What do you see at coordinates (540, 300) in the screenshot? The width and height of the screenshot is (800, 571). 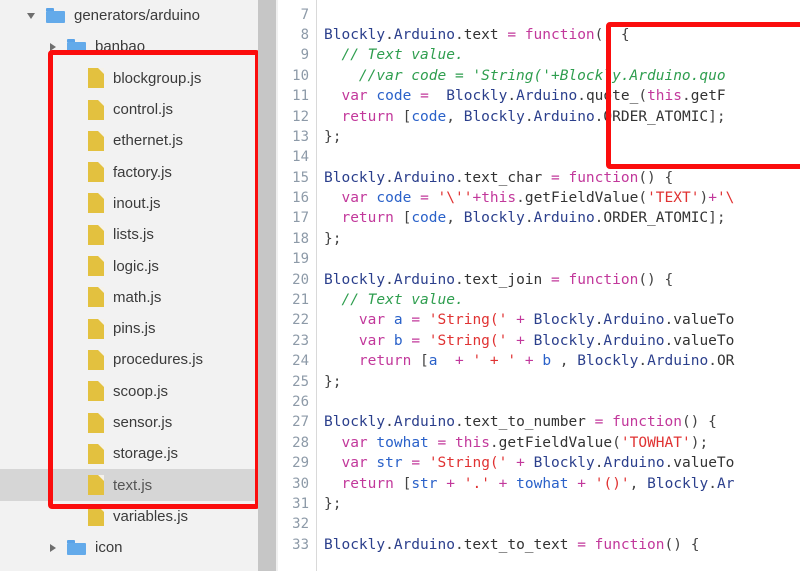 I see `code-line: 21 // Text value.` at bounding box center [540, 300].